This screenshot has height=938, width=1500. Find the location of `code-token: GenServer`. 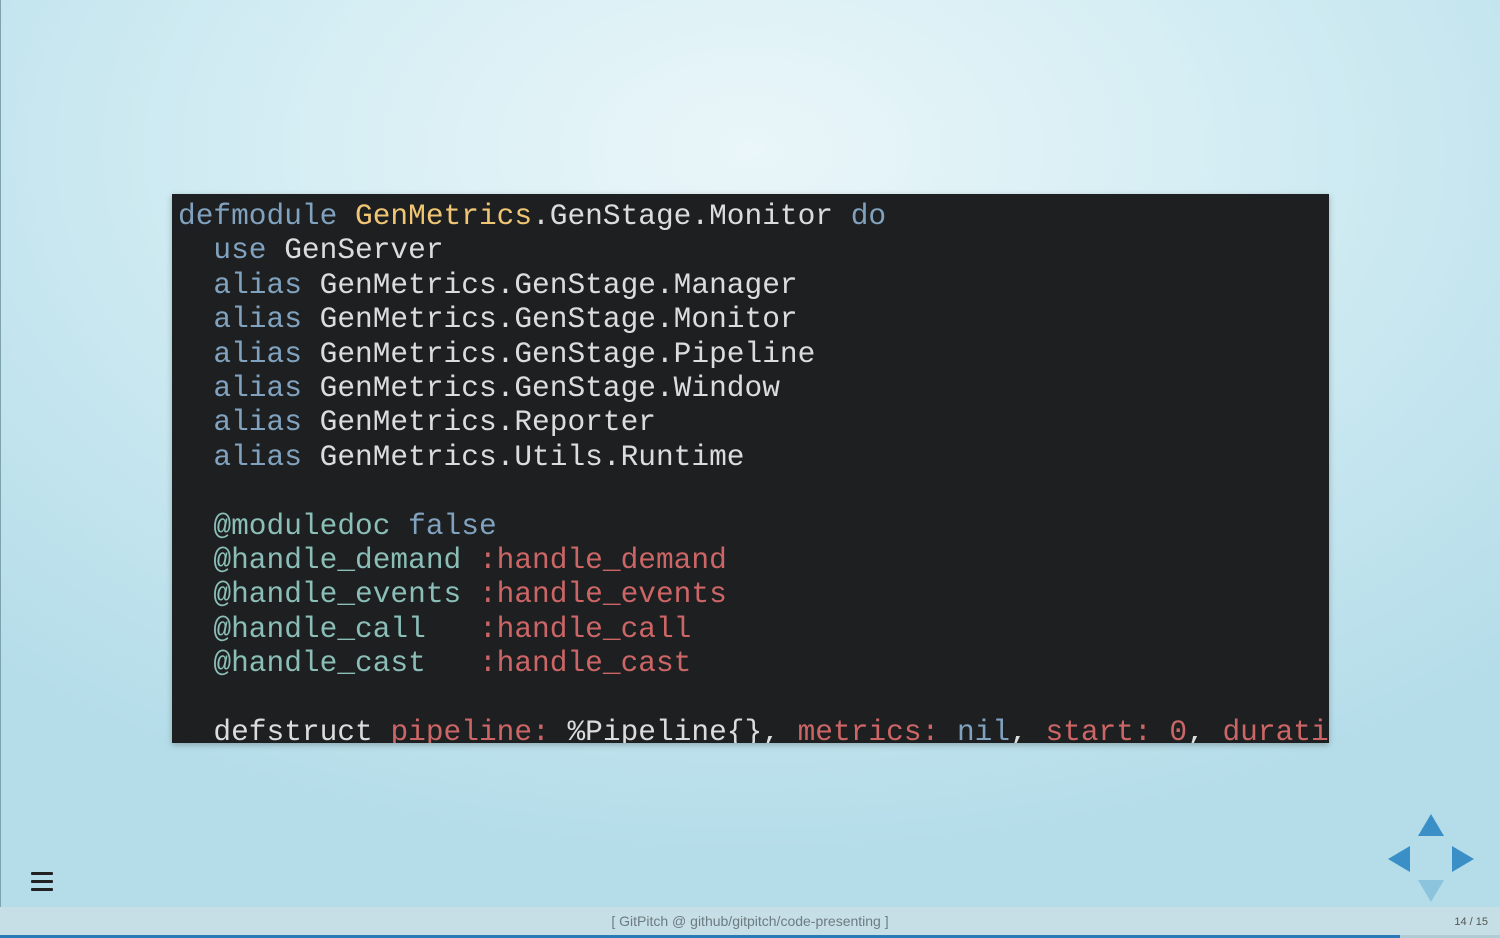

code-token: GenServer is located at coordinates (355, 250).